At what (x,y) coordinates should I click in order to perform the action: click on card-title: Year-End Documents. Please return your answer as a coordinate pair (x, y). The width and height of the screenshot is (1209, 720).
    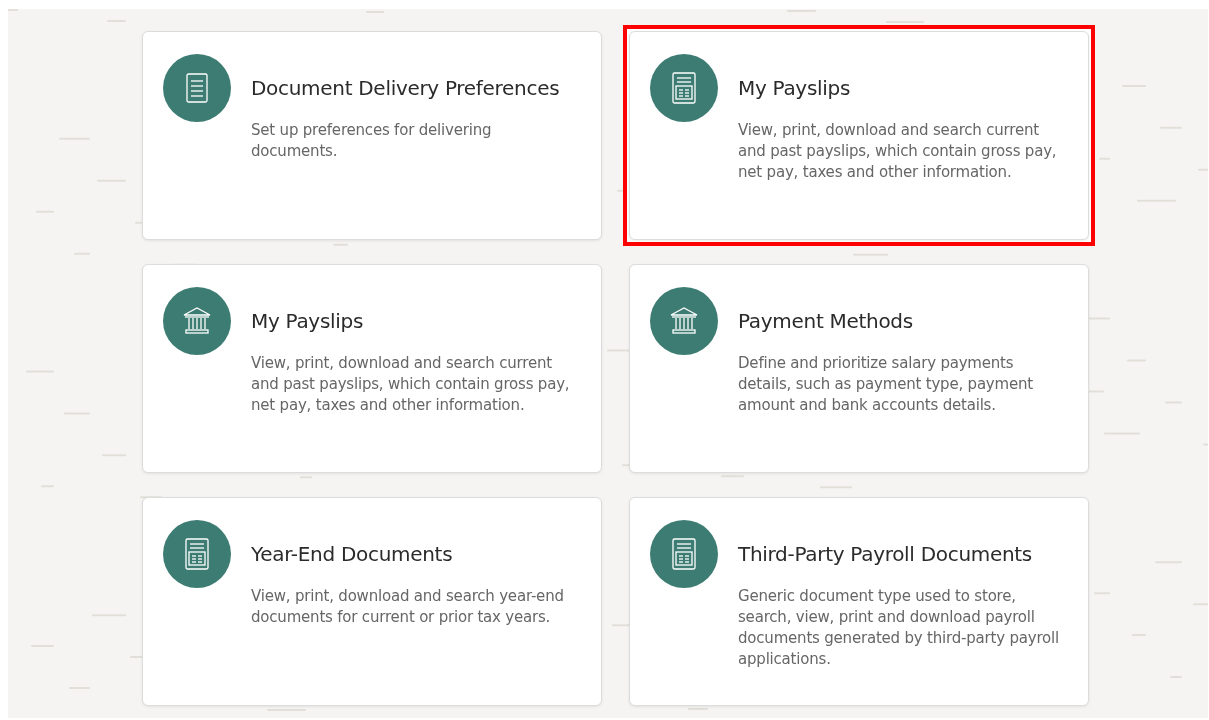
    Looking at the image, I should click on (352, 554).